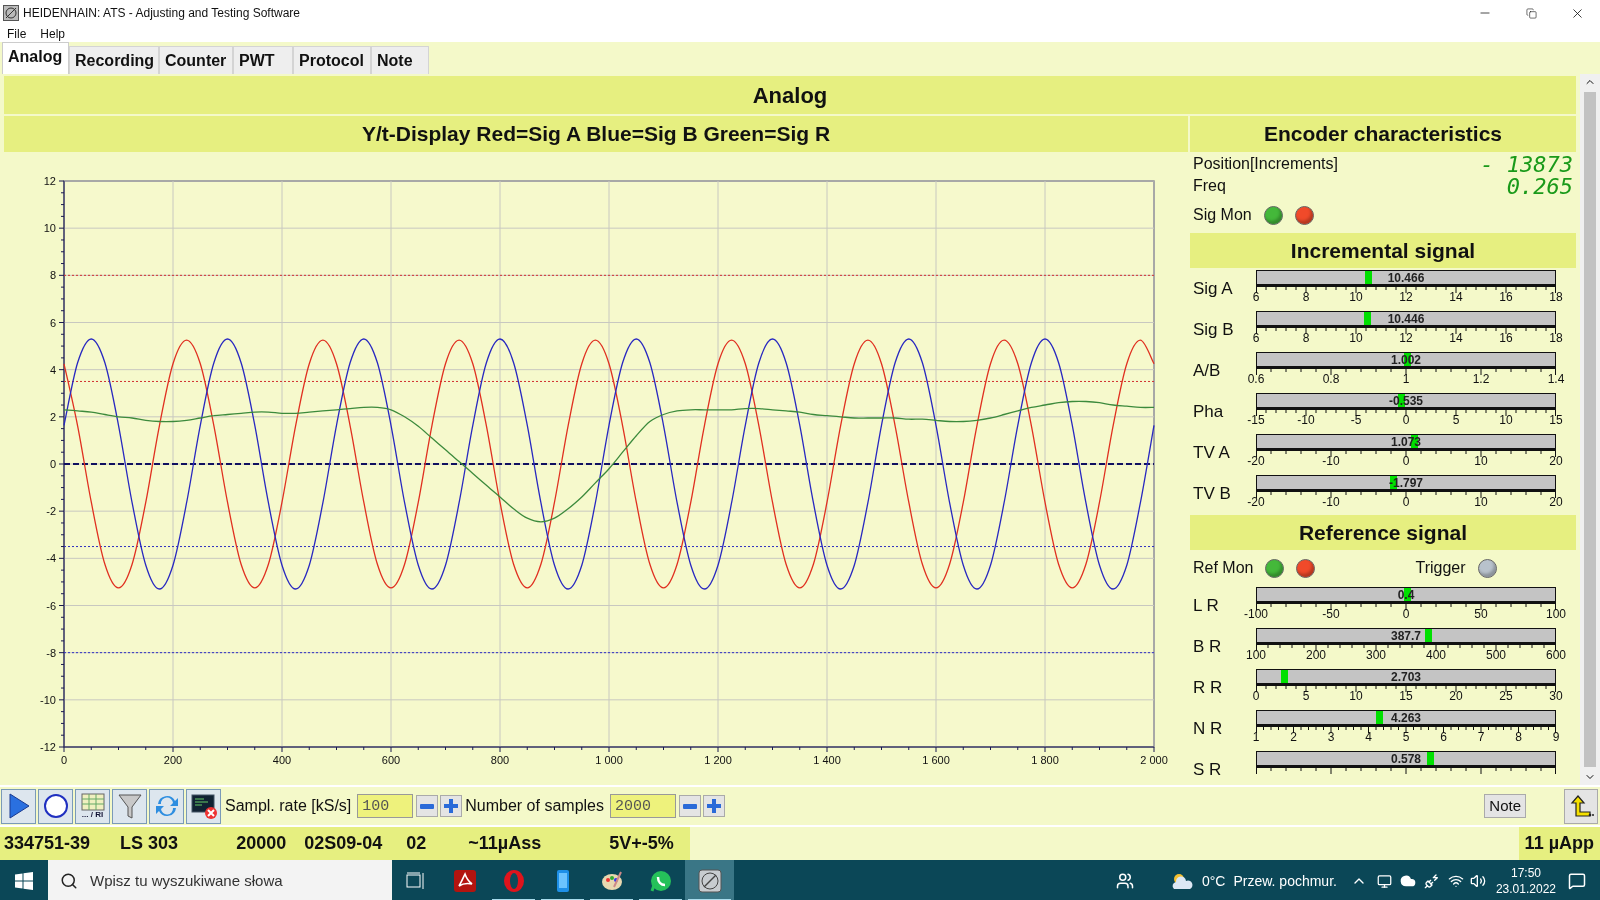 This screenshot has width=1600, height=900. I want to click on y-tick-label: 8, so click(52, 275).